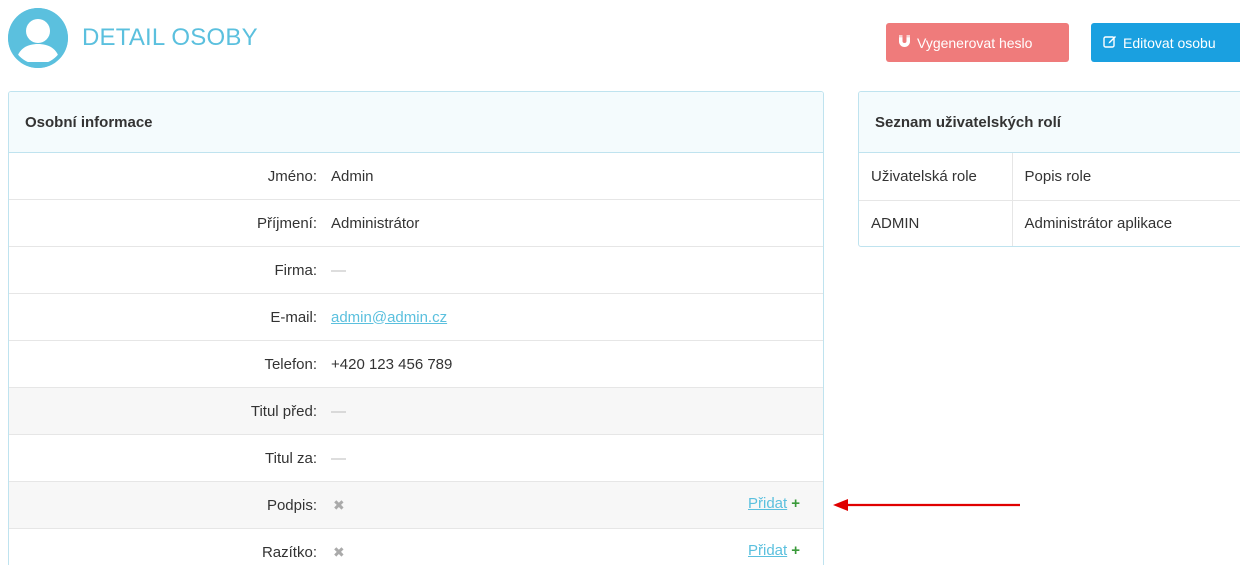  What do you see at coordinates (975, 42) in the screenshot?
I see `generate-password-label: Vygenerovat heslo` at bounding box center [975, 42].